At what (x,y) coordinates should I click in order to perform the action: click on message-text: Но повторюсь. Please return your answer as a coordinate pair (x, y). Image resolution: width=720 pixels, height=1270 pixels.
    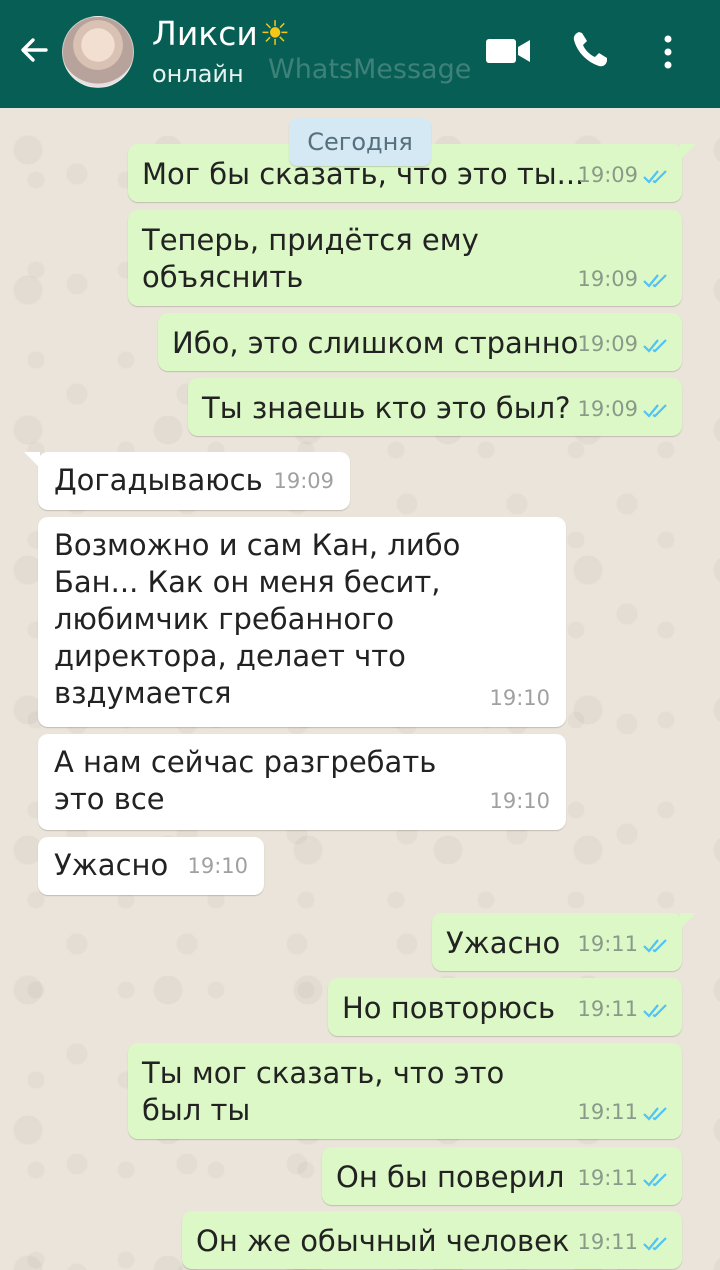
    Looking at the image, I should click on (449, 1008).